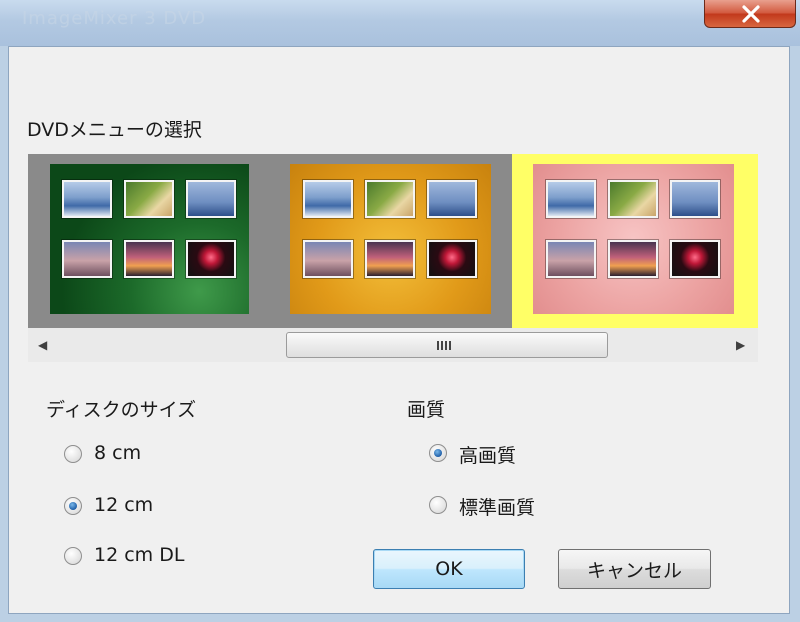 The image size is (800, 622). Describe the element at coordinates (73, 556) in the screenshot. I see `disc-12cm-dl-radio` at that location.